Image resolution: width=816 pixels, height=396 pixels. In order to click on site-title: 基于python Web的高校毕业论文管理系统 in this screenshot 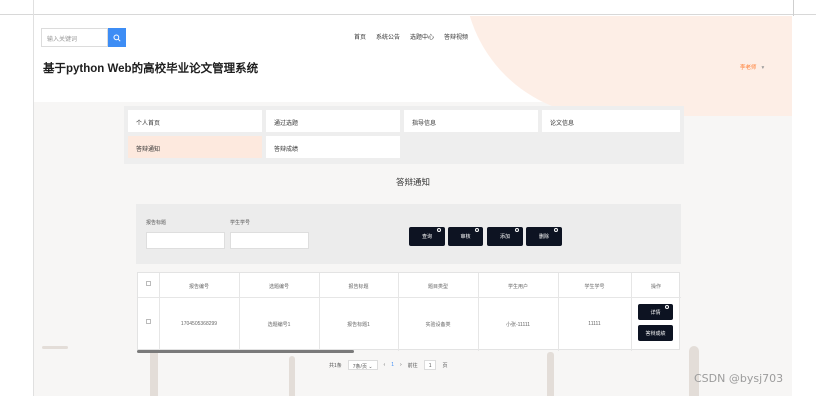, I will do `click(151, 69)`.